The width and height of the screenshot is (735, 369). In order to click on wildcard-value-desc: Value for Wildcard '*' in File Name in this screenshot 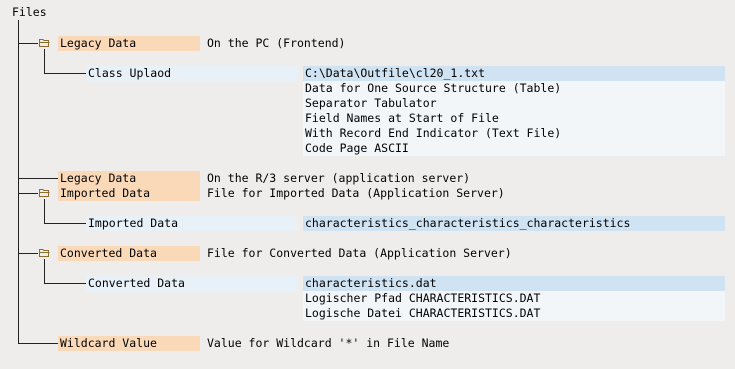, I will do `click(328, 343)`.